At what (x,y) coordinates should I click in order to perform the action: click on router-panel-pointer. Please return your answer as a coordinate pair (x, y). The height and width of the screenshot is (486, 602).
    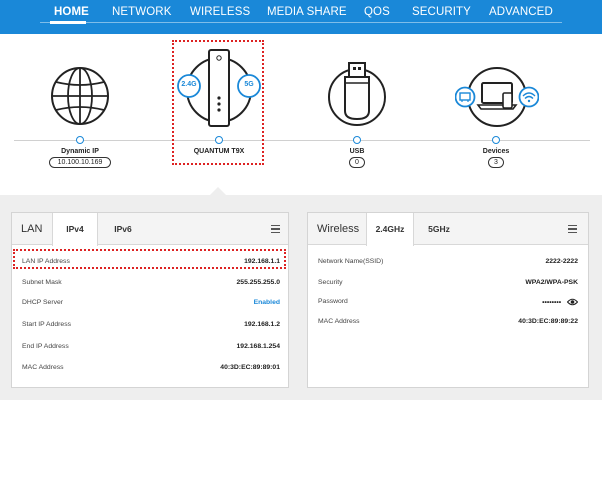
    Looking at the image, I should click on (218, 191).